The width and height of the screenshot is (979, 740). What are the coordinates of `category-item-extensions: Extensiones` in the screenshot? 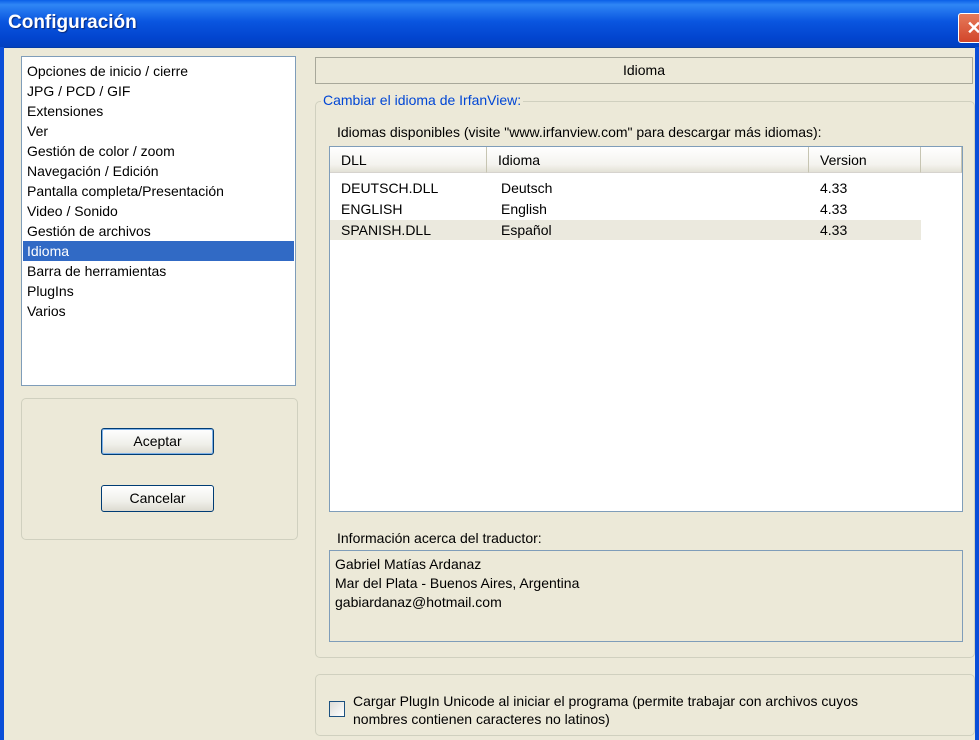 It's located at (158, 111).